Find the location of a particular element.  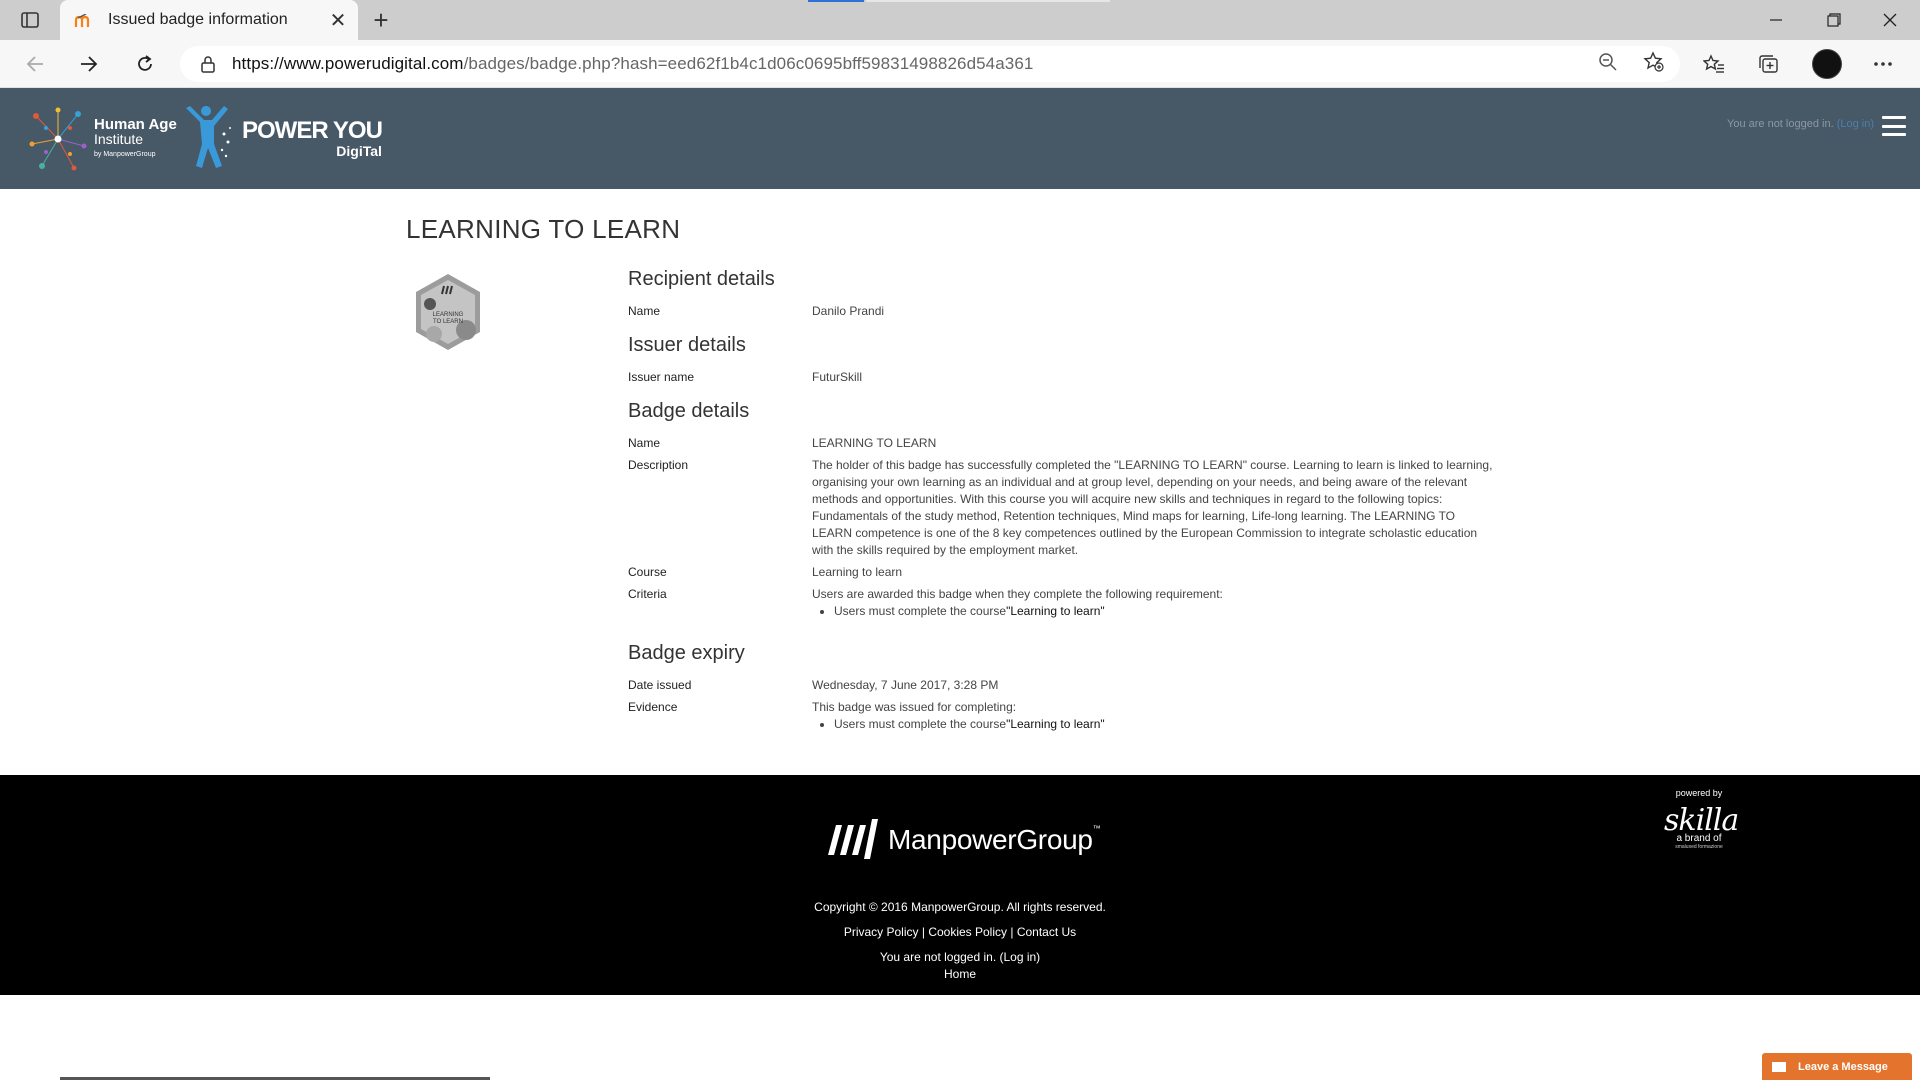

moodle-favicon-icon is located at coordinates (85, 20).